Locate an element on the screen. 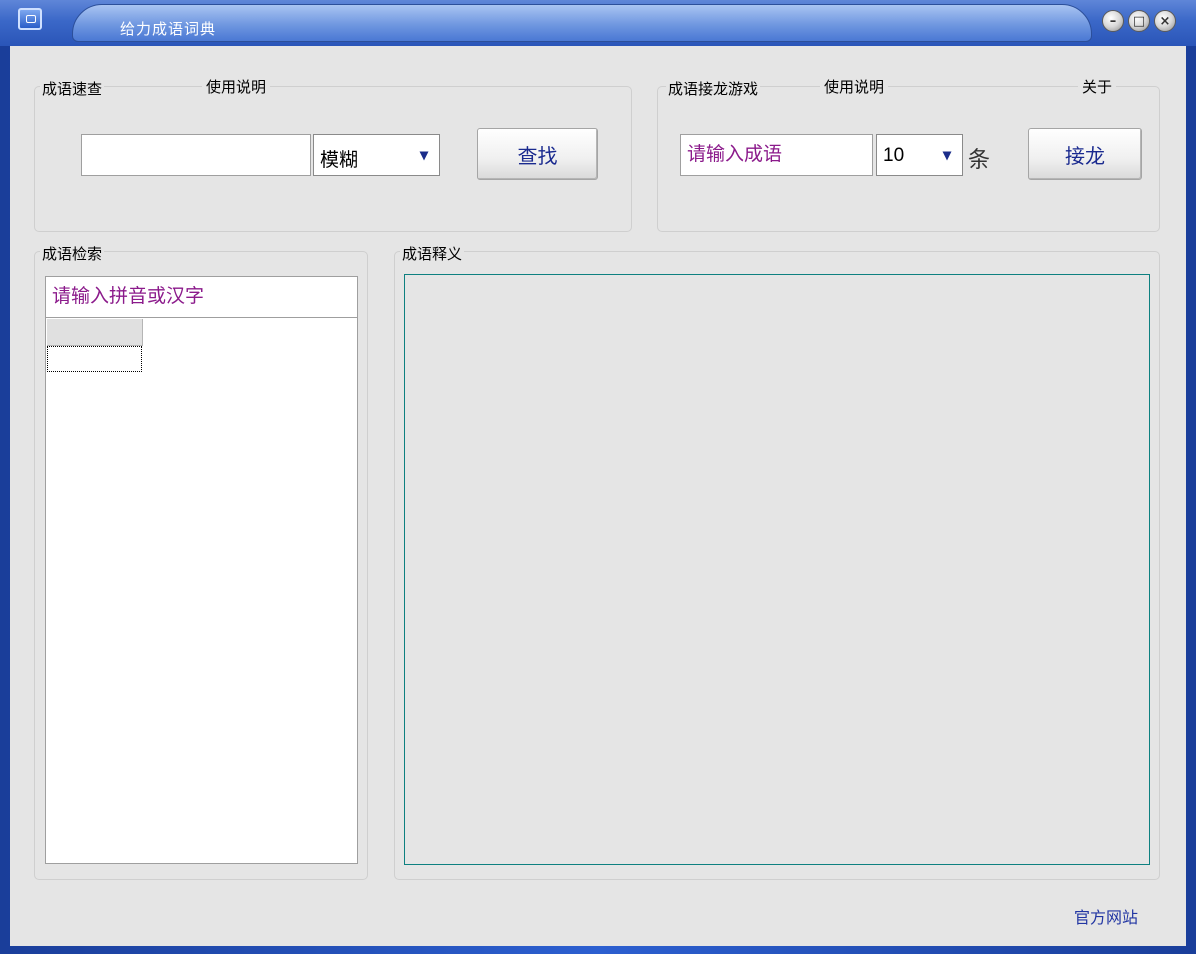 The height and width of the screenshot is (954, 1196). quick-search-label: 成语速查 is located at coordinates (72, 88).